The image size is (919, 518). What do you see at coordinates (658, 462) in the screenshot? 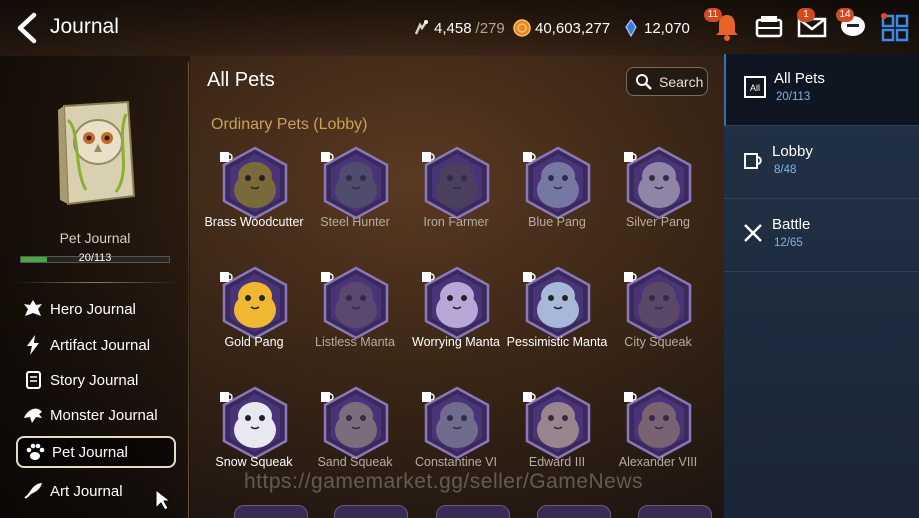
I see `pet-name: Alexander VIII` at bounding box center [658, 462].